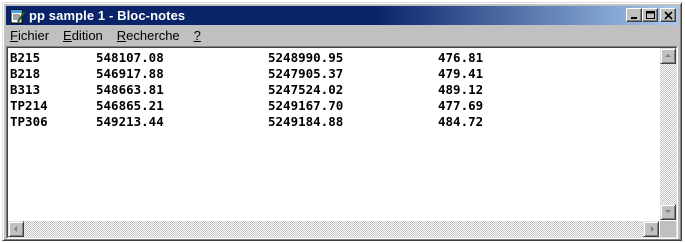  Describe the element at coordinates (668, 229) in the screenshot. I see `scrollbar-corner` at that location.